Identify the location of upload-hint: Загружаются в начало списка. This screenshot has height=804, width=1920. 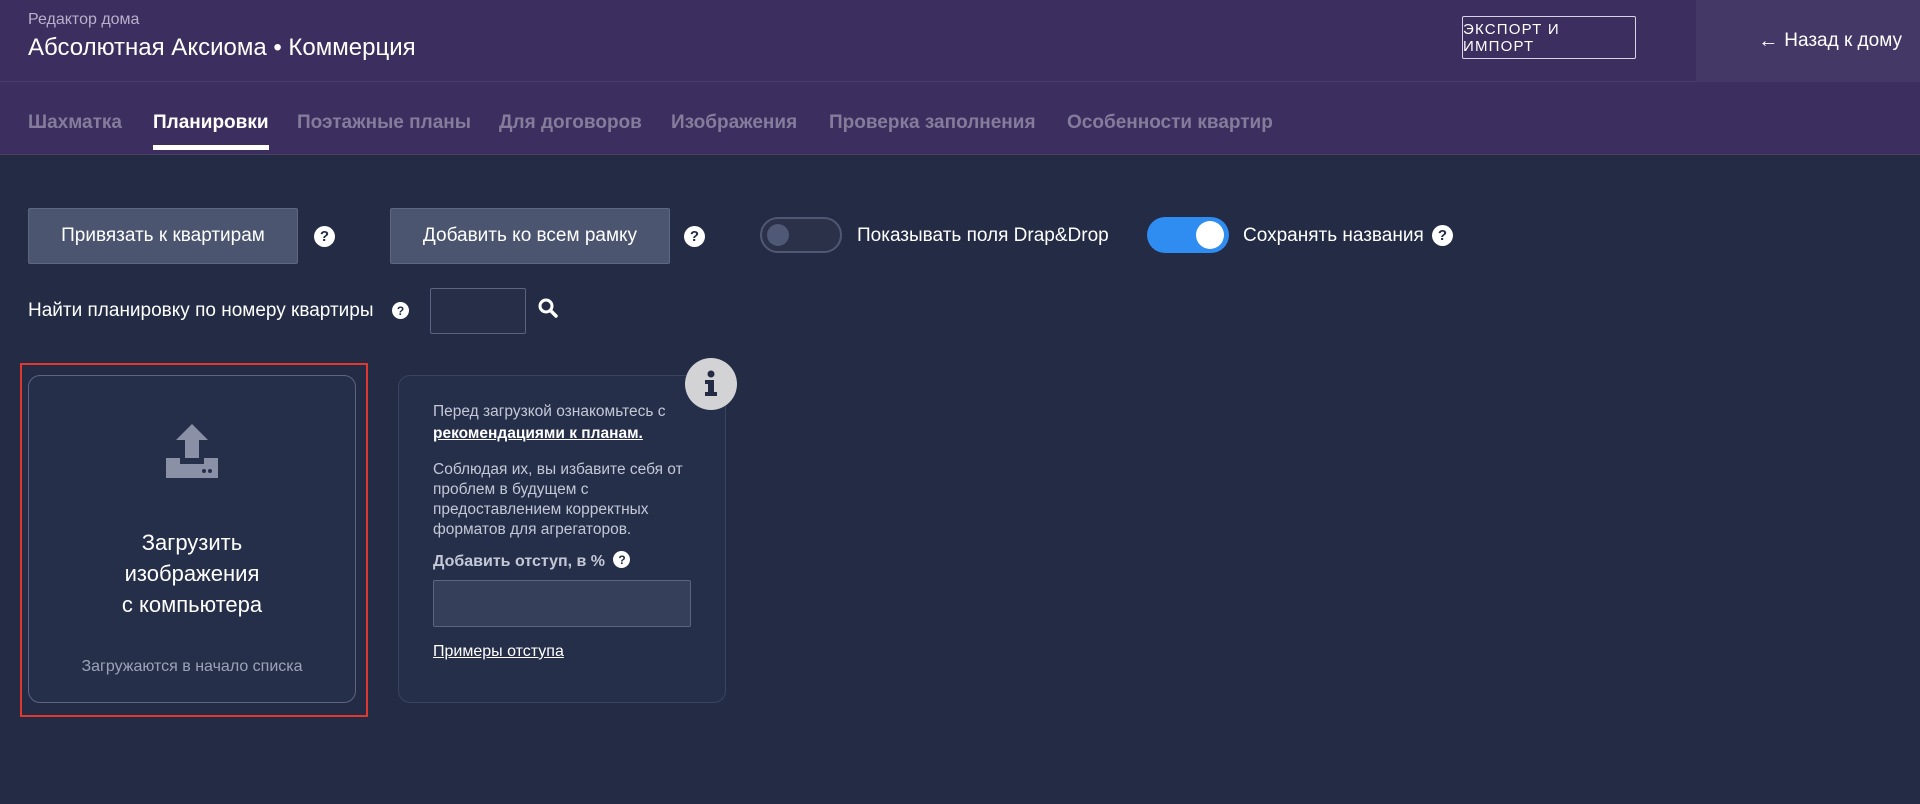
(192, 666).